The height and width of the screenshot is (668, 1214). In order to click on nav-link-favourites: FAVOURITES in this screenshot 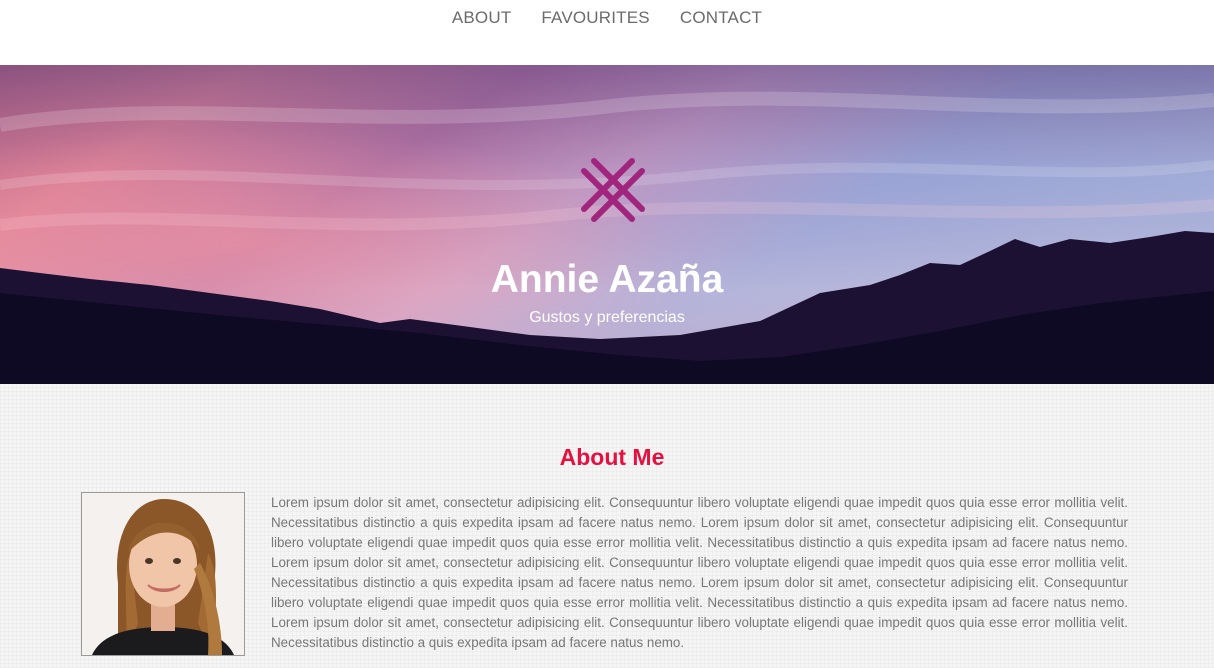, I will do `click(595, 18)`.